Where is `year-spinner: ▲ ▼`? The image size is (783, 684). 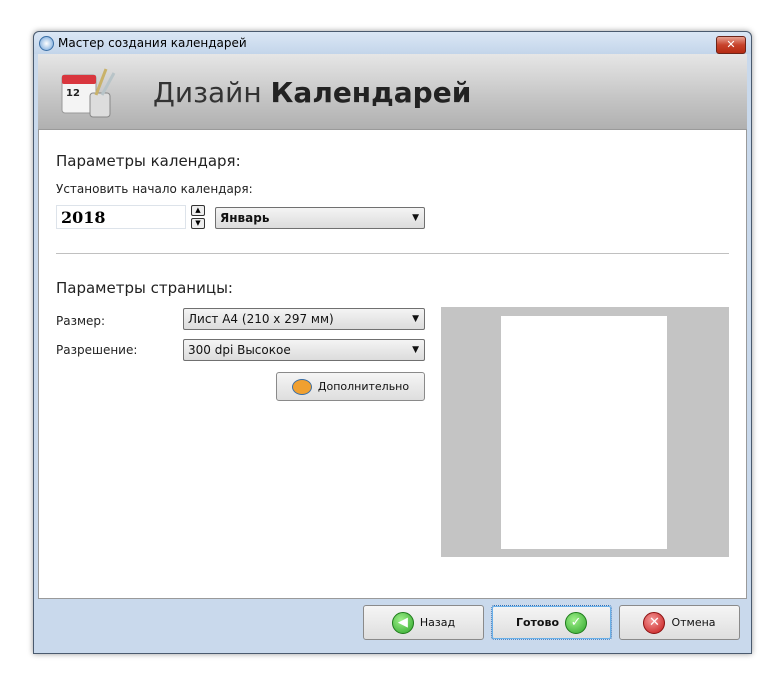
year-spinner: ▲ ▼ is located at coordinates (198, 217).